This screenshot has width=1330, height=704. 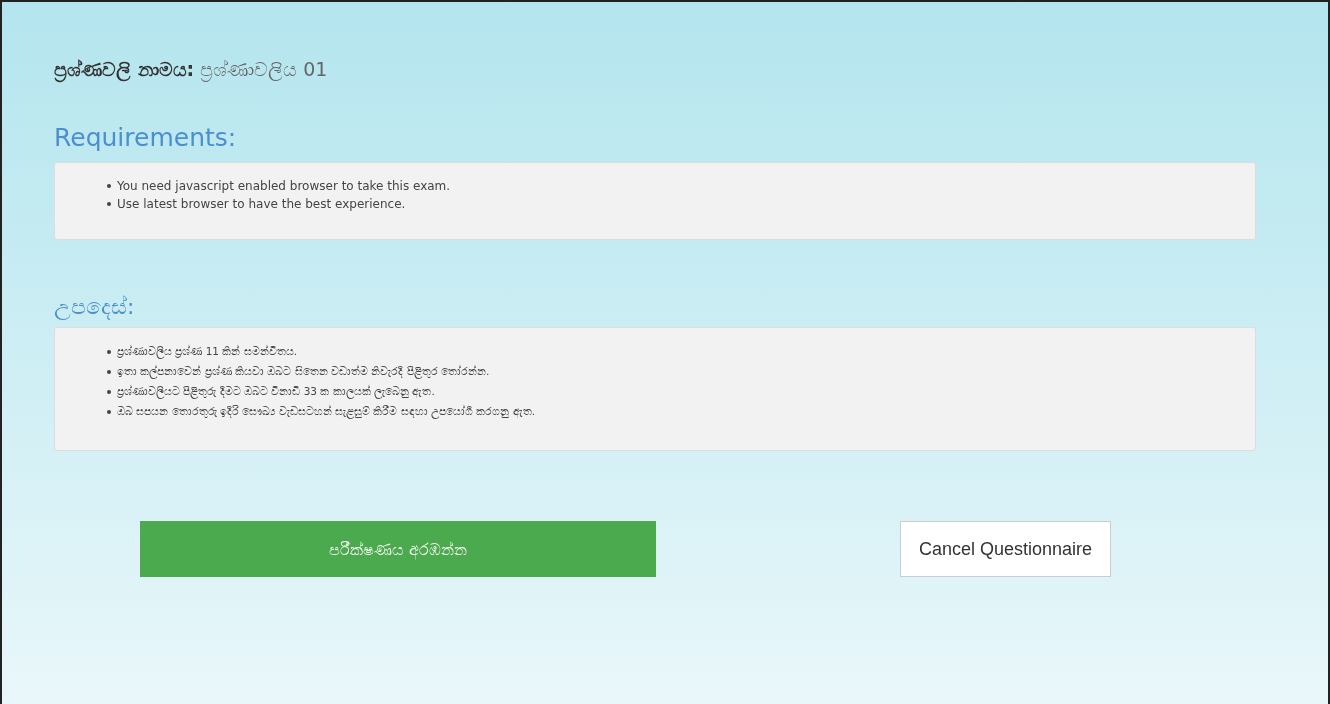 I want to click on instruction-item: ඉතා කල්පනාවෙන් ප්‍රශ්ණ කියවා ඔබට සිතෙන වඩාත්ම නිවැරදි පිළිතුර තෝරන්න., so click(x=303, y=372).